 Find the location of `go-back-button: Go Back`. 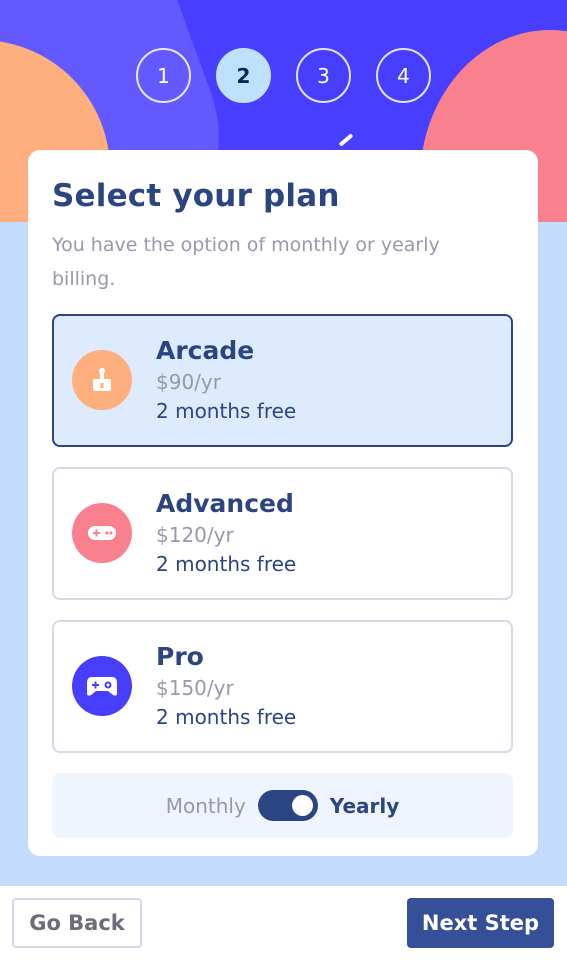

go-back-button: Go Back is located at coordinates (77, 923).